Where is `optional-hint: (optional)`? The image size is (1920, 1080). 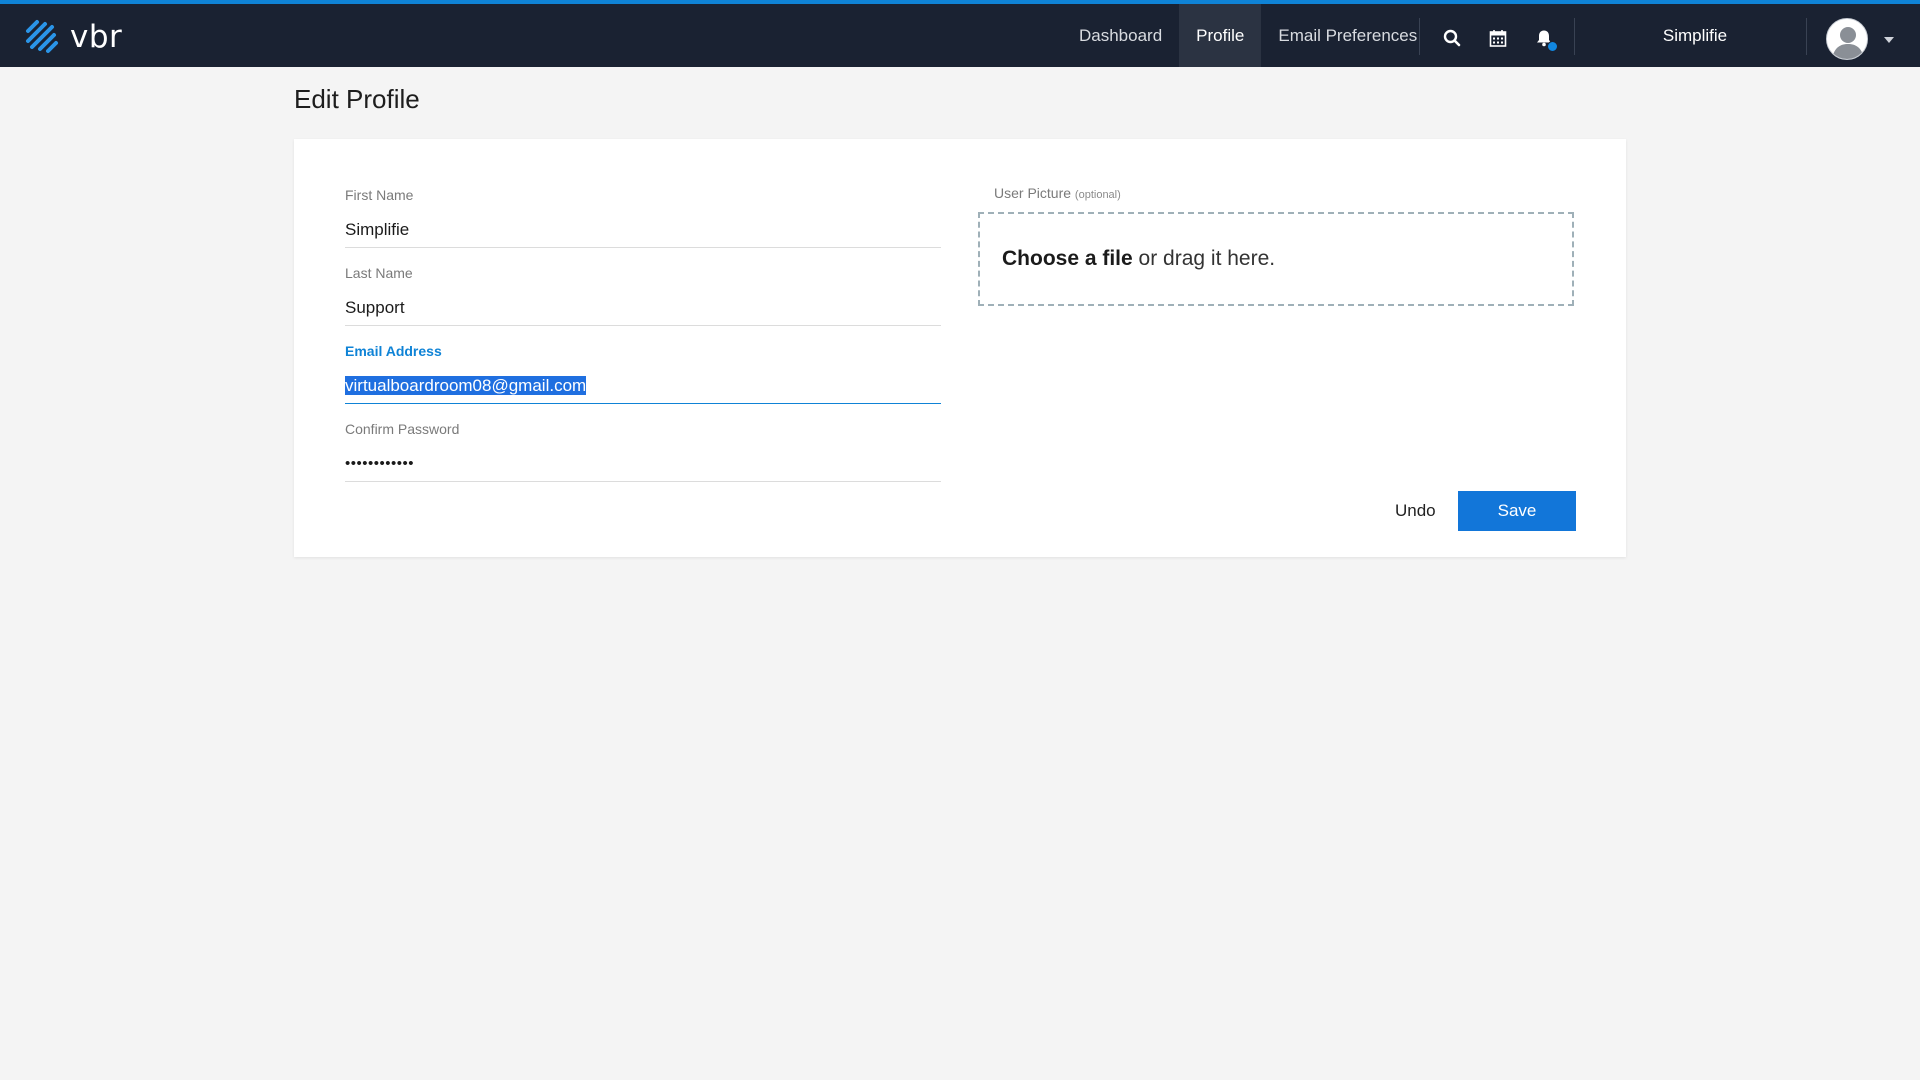 optional-hint: (optional) is located at coordinates (1097, 195).